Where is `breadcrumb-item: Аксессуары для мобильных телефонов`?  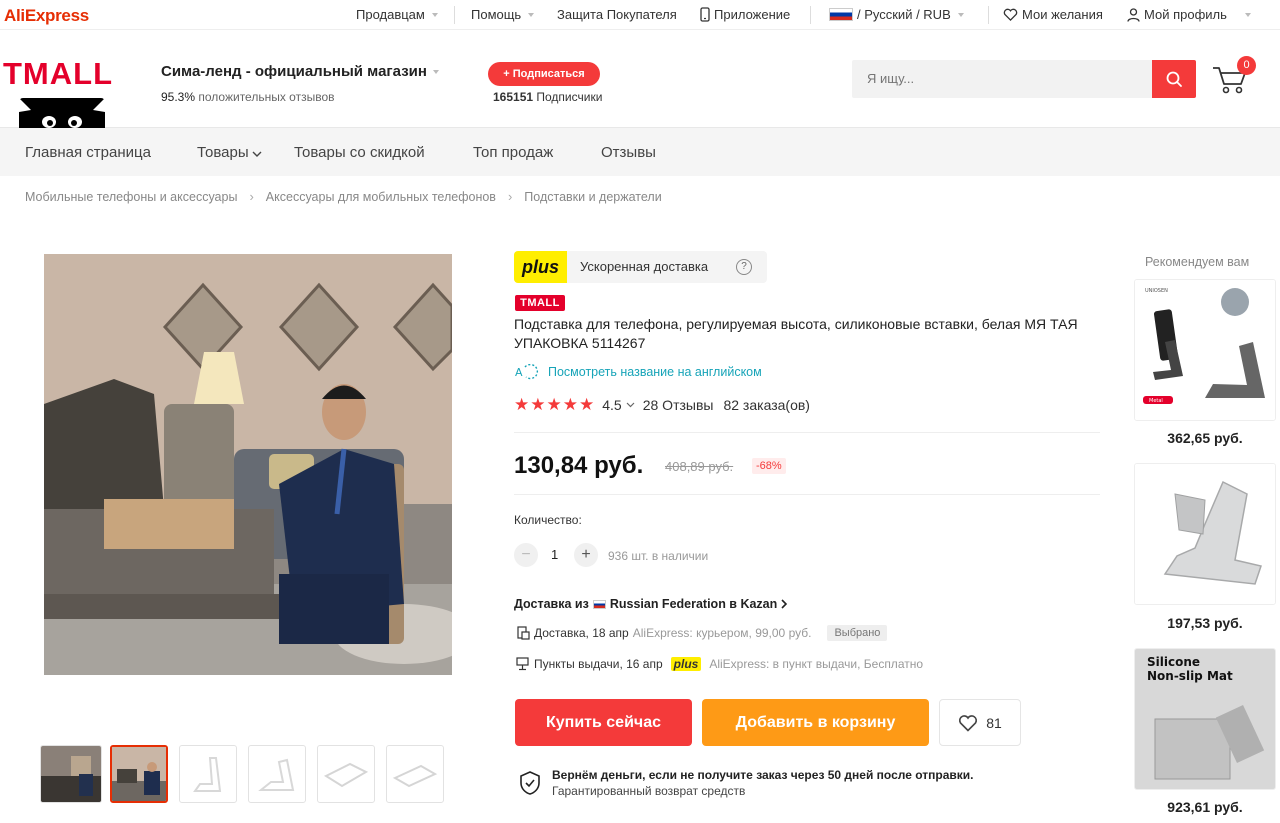
breadcrumb-item: Аксессуары для мобильных телефонов is located at coordinates (381, 197).